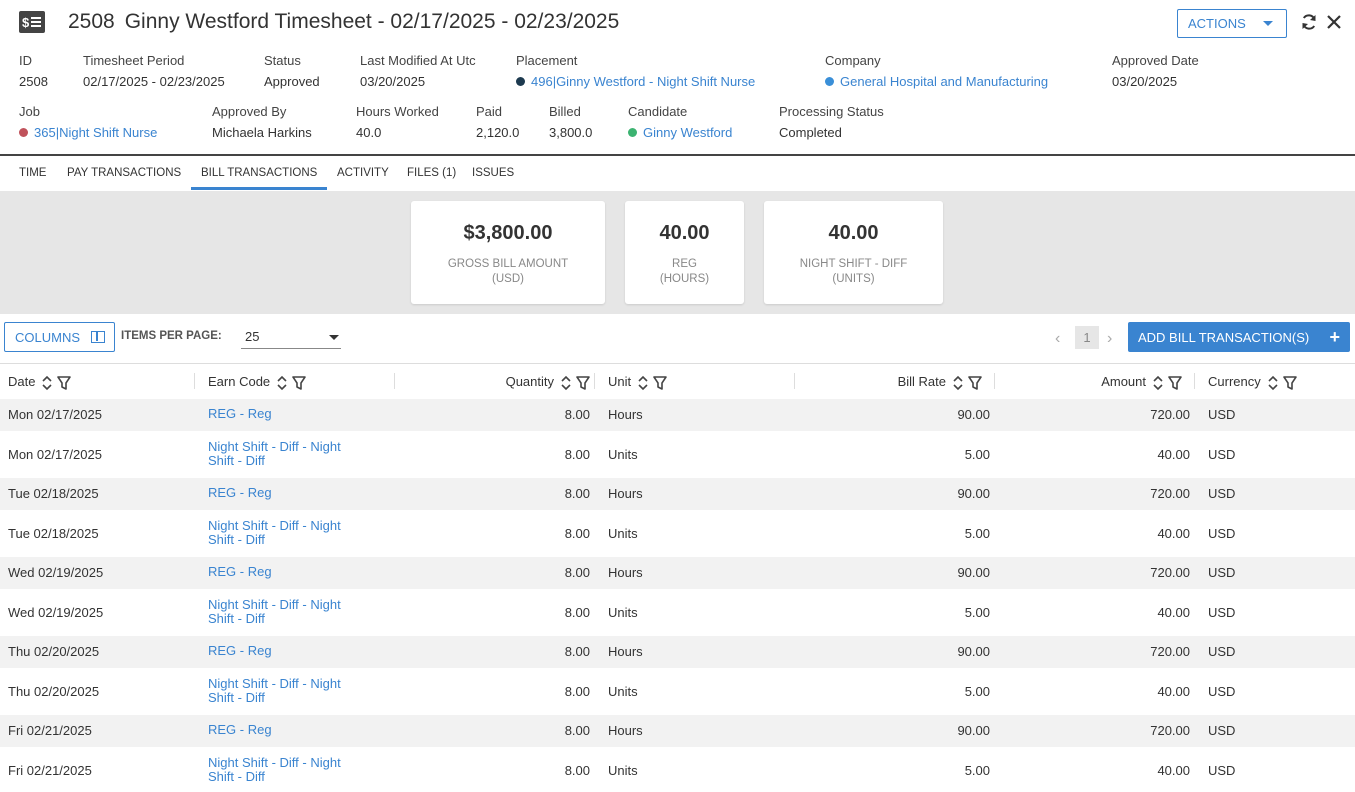 The height and width of the screenshot is (792, 1355). Describe the element at coordinates (1155, 60) in the screenshot. I see `field-label: Approved Date` at that location.